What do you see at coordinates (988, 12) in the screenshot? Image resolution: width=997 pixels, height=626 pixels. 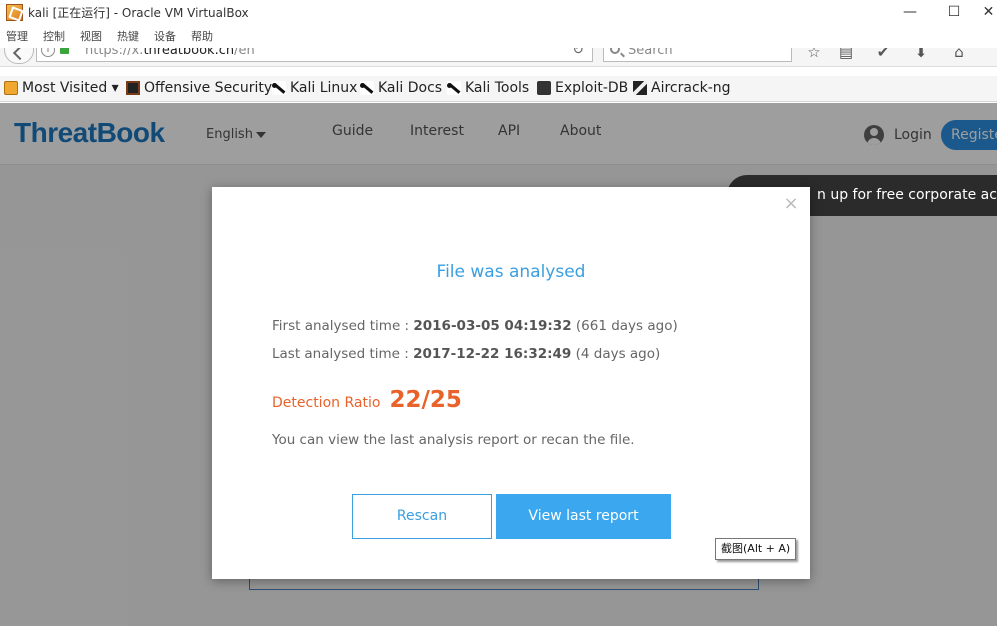 I see `close-window-button: ✕` at bounding box center [988, 12].